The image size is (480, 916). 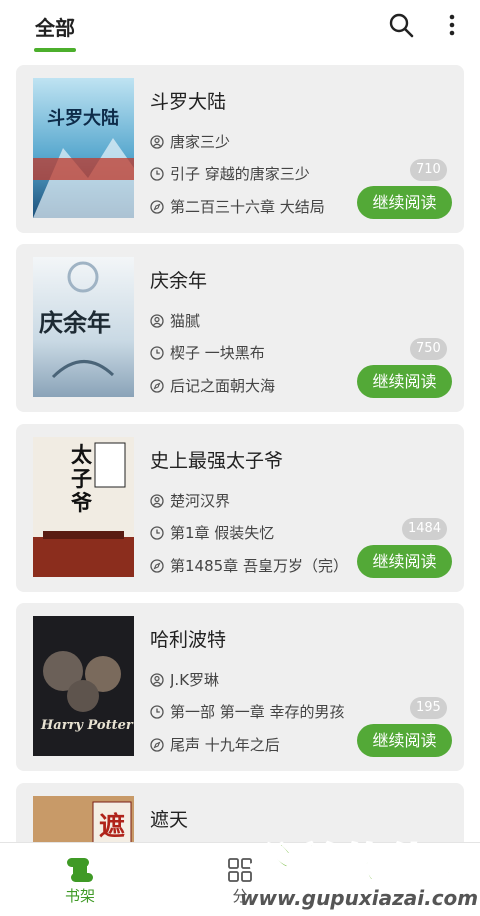 I want to click on latest-chapter-row: 尾声 十九年之后, so click(x=215, y=744).